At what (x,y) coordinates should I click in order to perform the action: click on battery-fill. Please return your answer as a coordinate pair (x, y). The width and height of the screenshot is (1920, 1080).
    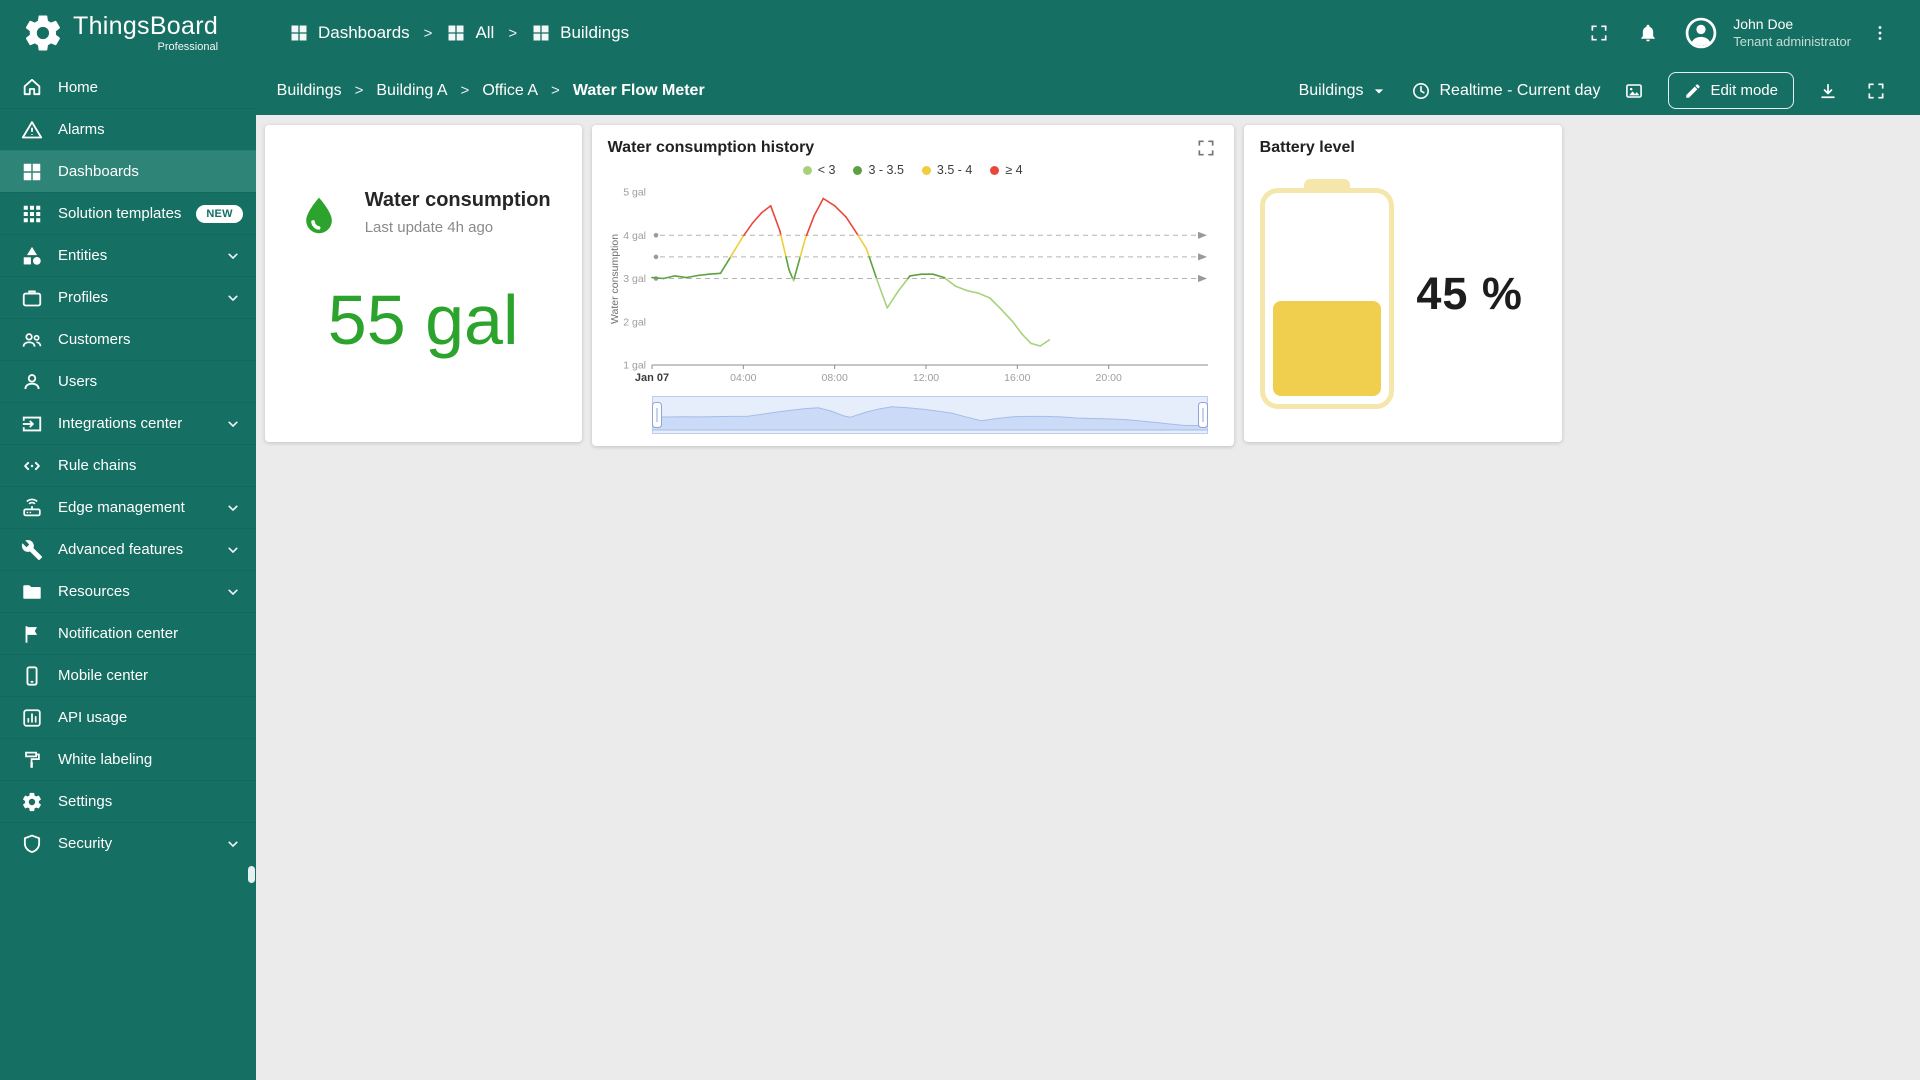
    Looking at the image, I should click on (1326, 348).